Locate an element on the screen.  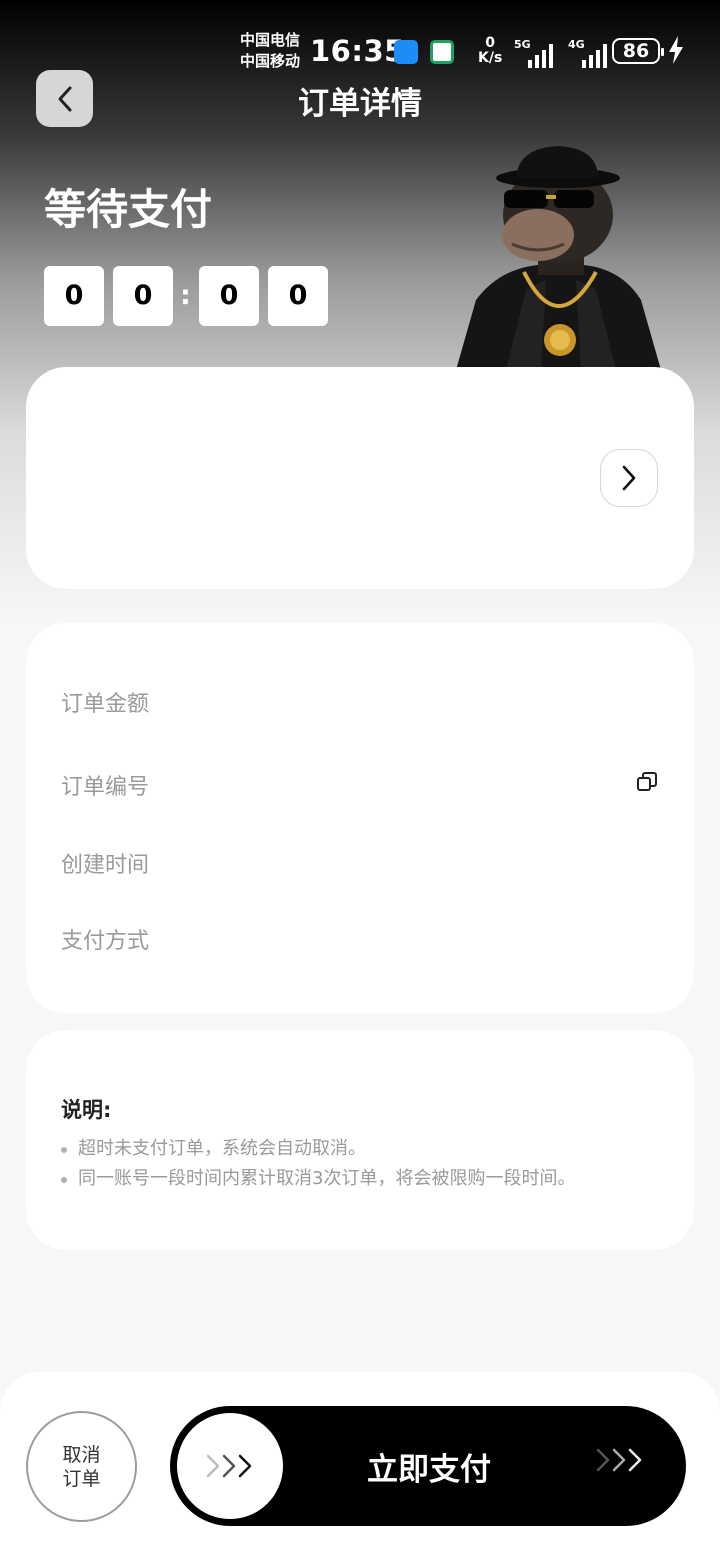
status-bar: 中国电信 中国移动 16:35 0 K/s 5G 4G 86 is located at coordinates (360, 52).